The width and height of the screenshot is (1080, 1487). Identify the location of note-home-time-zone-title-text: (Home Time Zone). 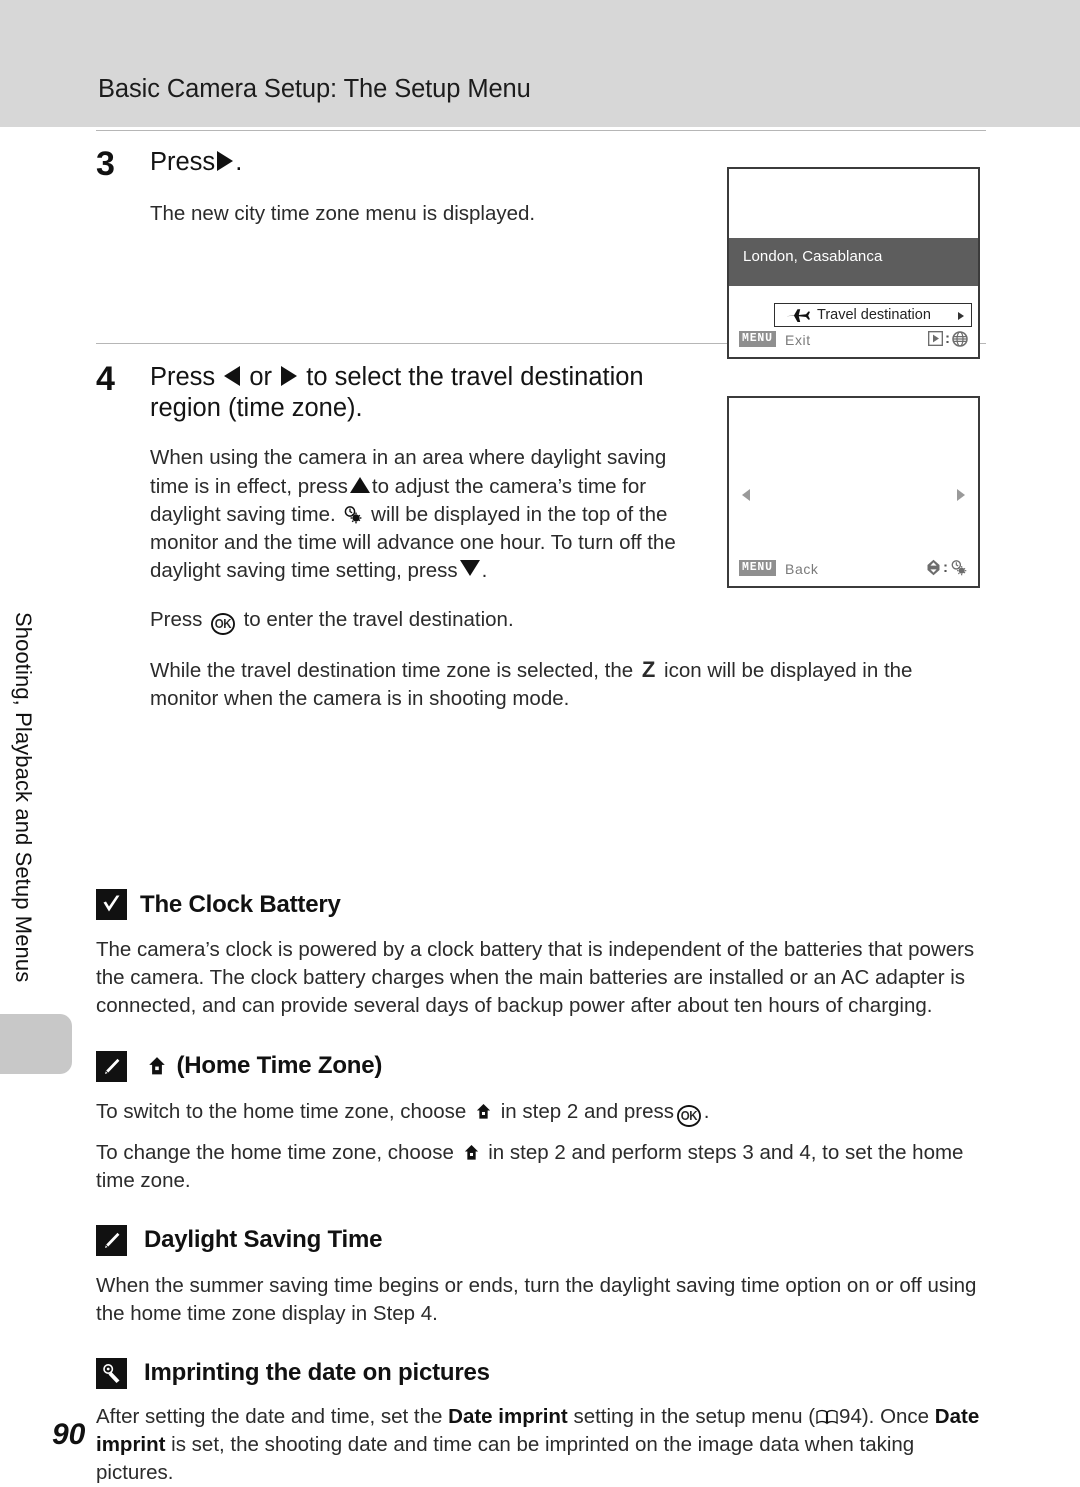
(279, 1065).